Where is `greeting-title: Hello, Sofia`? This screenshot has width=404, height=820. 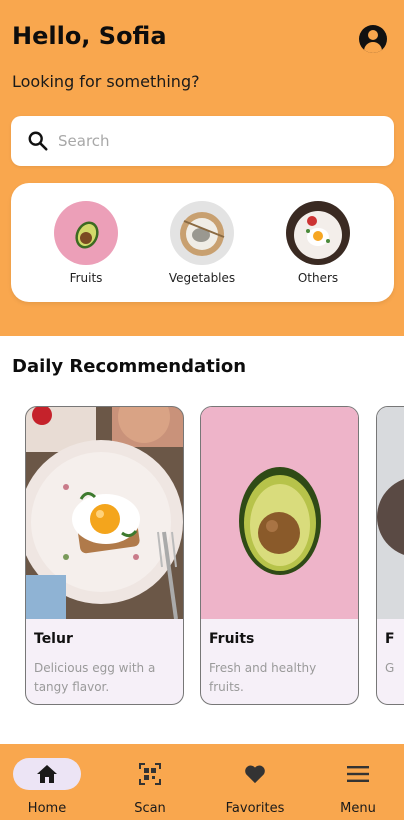
greeting-title: Hello, Sofia is located at coordinates (89, 36).